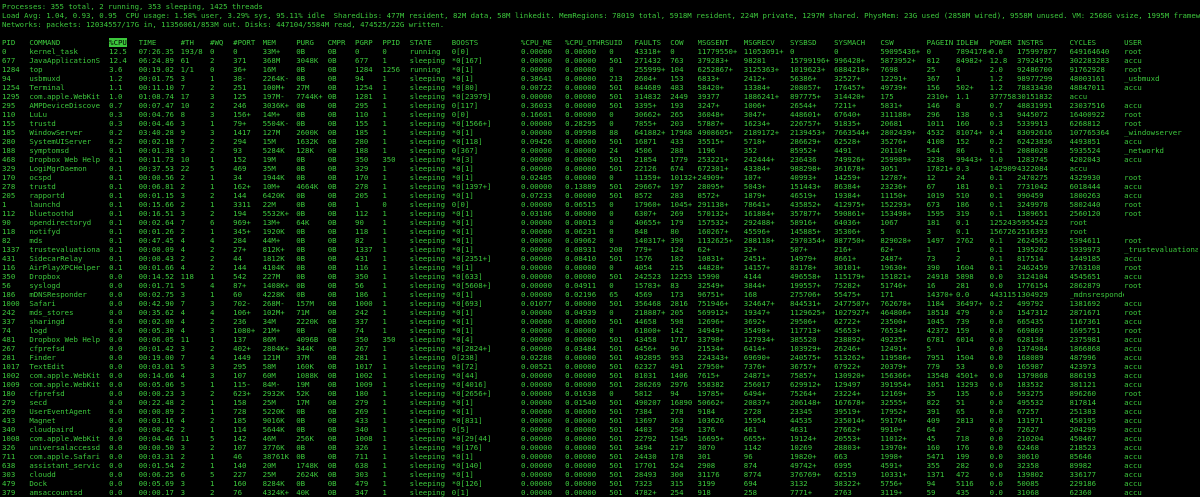 The height and width of the screenshot is (497, 1200). What do you see at coordinates (123, 42) in the screenshot?
I see `column-header-cpu: %CPU` at bounding box center [123, 42].